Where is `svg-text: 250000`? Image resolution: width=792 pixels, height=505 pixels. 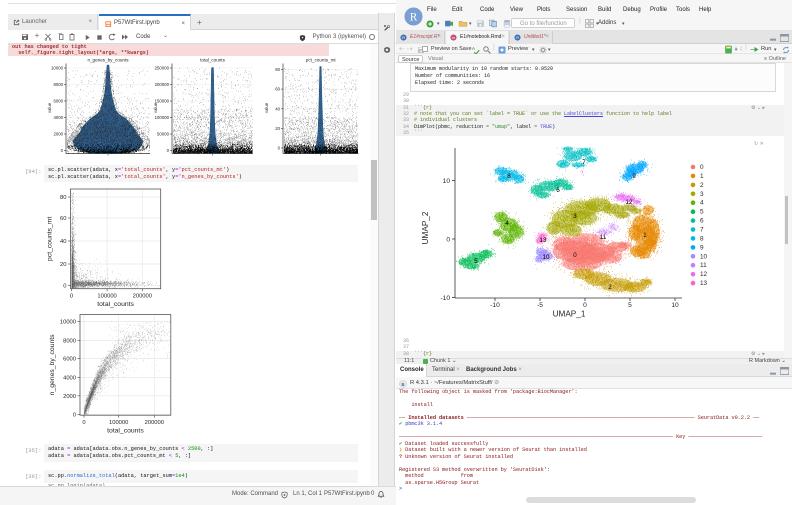
svg-text: 250000 is located at coordinates (162, 68).